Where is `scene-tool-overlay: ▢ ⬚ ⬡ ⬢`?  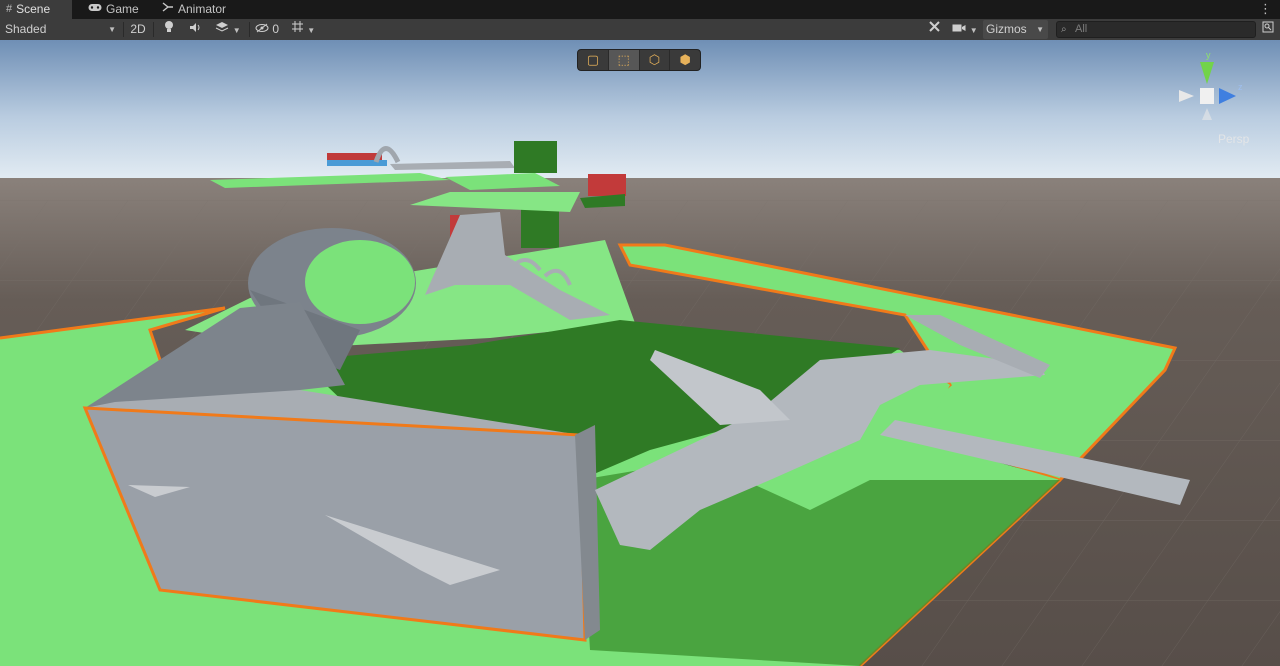 scene-tool-overlay: ▢ ⬚ ⬡ ⬢ is located at coordinates (639, 60).